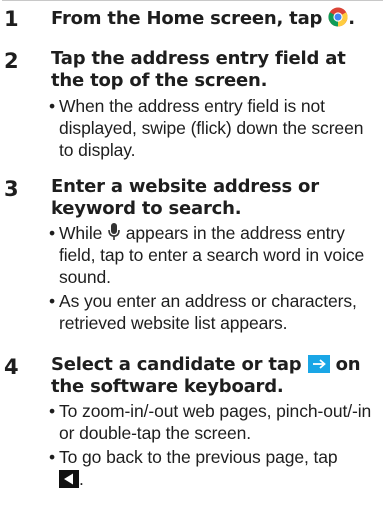 Image resolution: width=385 pixels, height=515 pixels. What do you see at coordinates (215, 468) in the screenshot?
I see `step-bullet: • To go back to the previous page, tap .` at bounding box center [215, 468].